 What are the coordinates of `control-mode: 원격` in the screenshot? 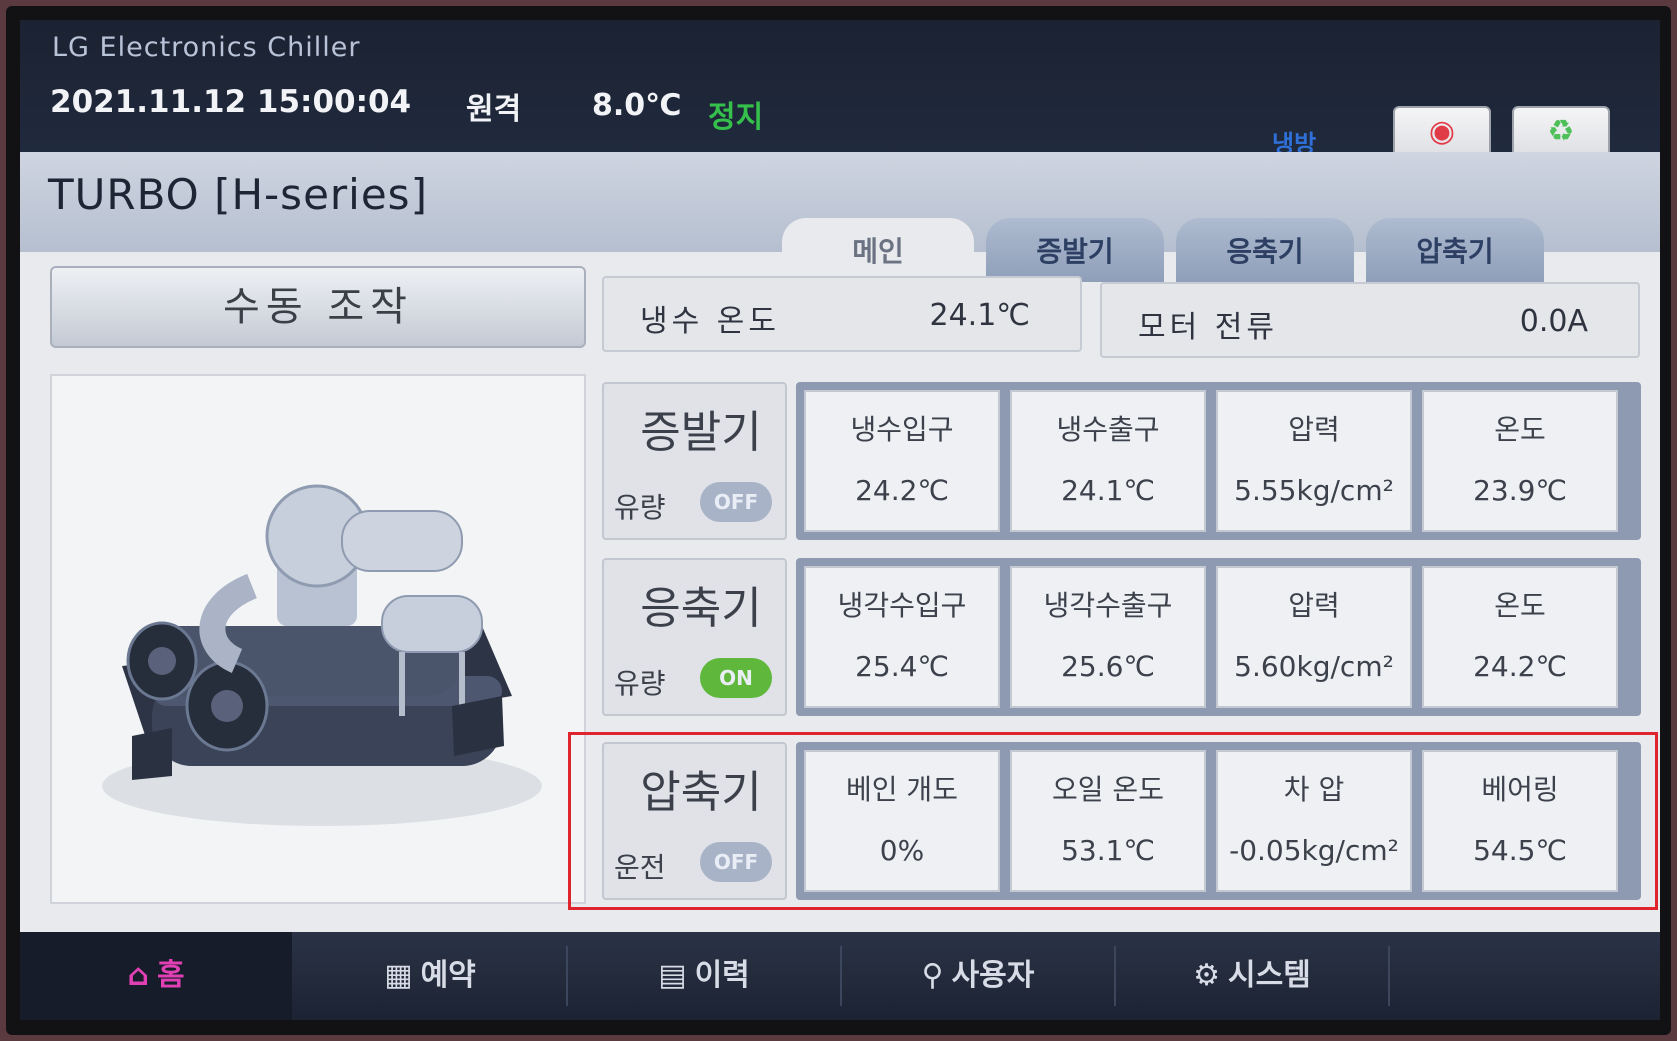 It's located at (494, 109).